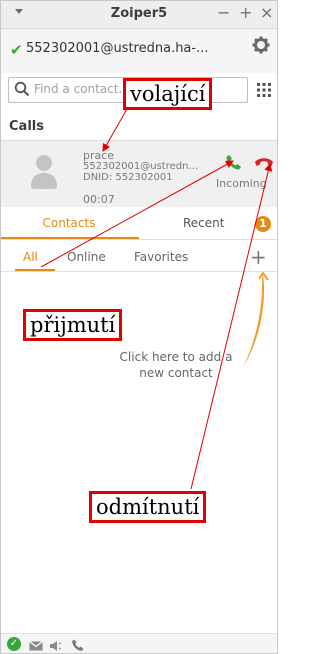 This screenshot has height=654, width=320. Describe the element at coordinates (148, 507) in the screenshot. I see `annotation-reject: odmítnutí` at that location.